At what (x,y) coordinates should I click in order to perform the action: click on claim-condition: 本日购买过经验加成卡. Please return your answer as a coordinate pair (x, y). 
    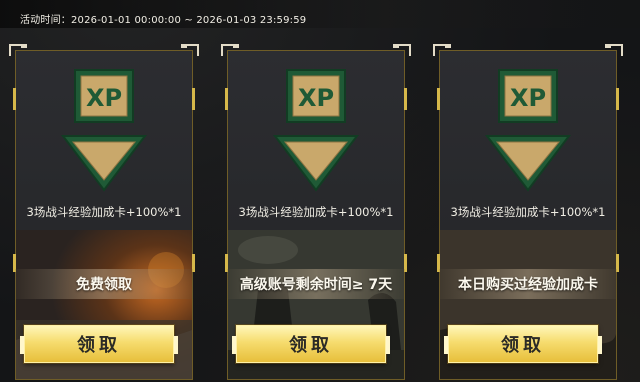
    Looking at the image, I should click on (528, 285).